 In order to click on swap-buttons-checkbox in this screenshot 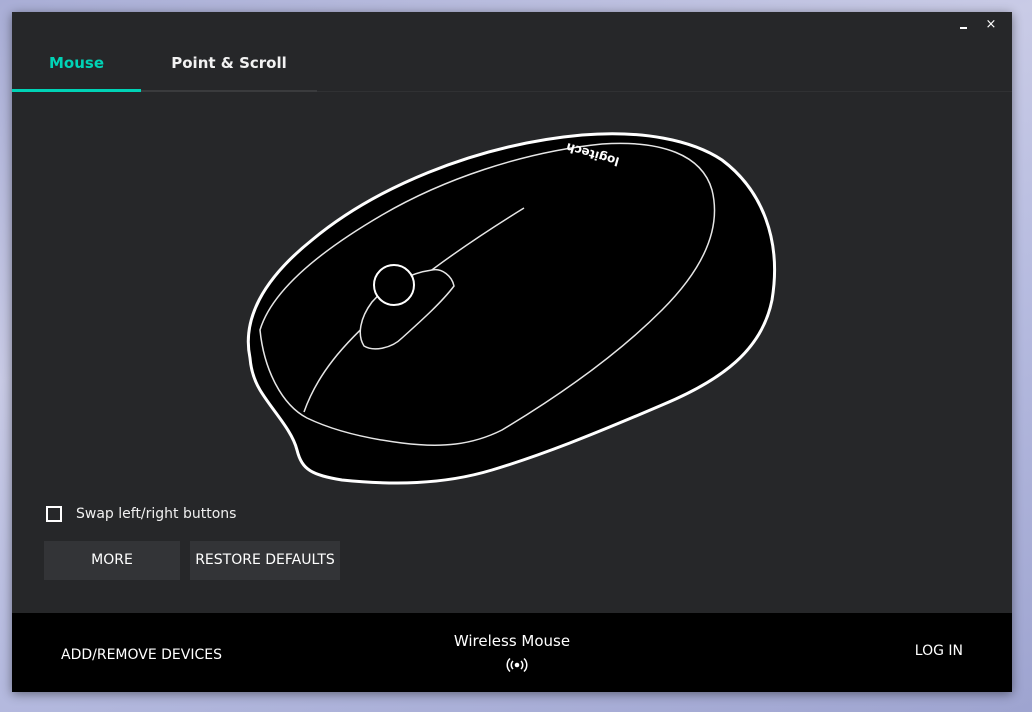, I will do `click(54, 514)`.